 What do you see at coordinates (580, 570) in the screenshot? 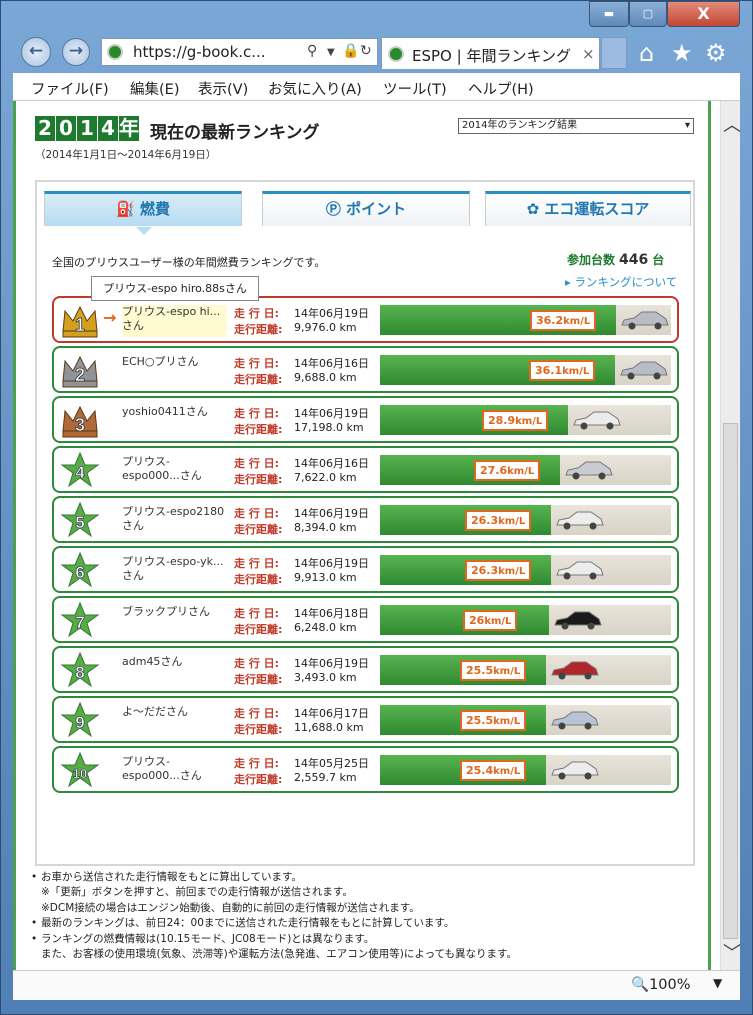
I see `car-icon` at bounding box center [580, 570].